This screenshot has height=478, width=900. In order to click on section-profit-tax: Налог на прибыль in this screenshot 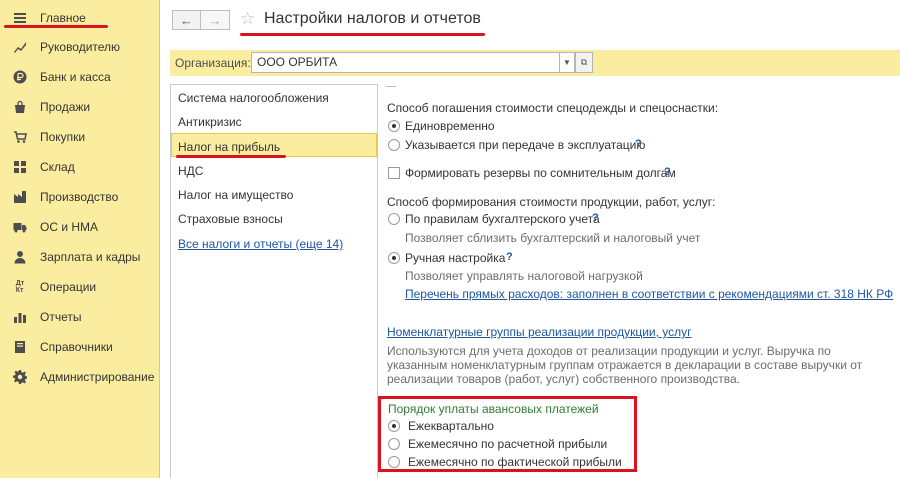, I will do `click(229, 147)`.